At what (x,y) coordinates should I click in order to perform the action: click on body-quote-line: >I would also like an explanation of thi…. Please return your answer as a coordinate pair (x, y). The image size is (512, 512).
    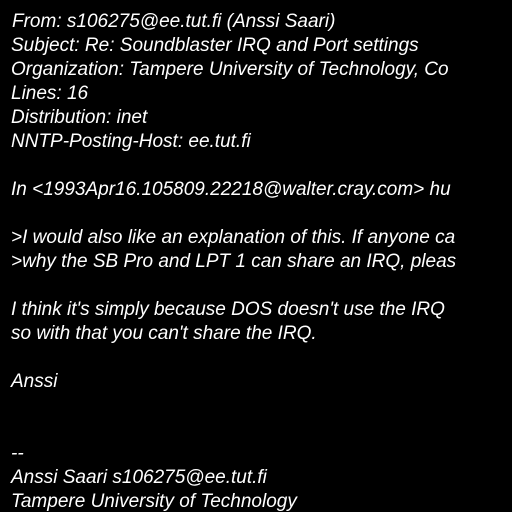
    Looking at the image, I should click on (233, 237).